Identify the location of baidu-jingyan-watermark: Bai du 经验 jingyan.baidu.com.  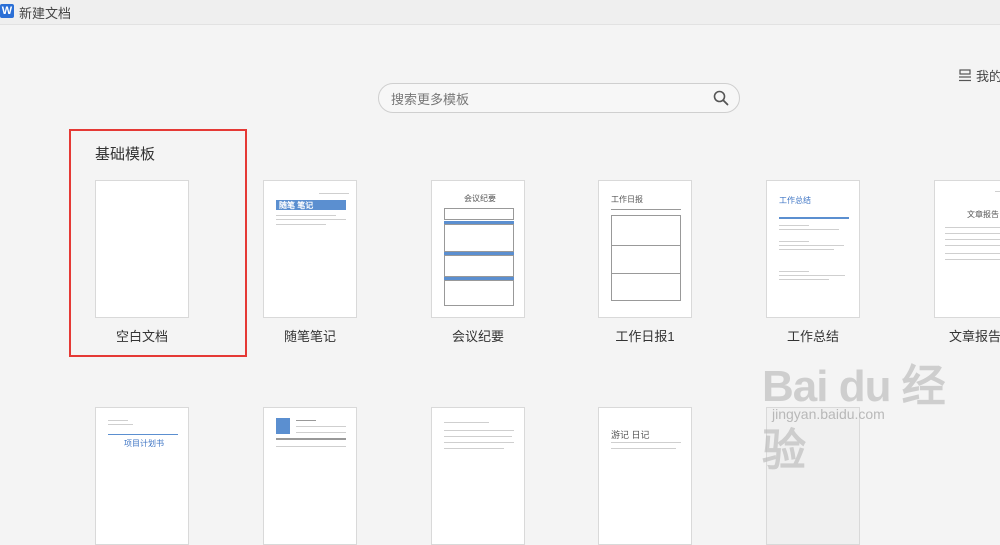
(867, 407).